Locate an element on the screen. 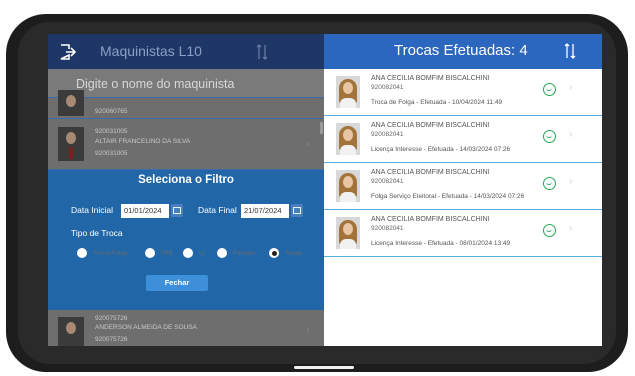 This screenshot has width=635, height=376. list-item: 920060765 is located at coordinates (186, 104).